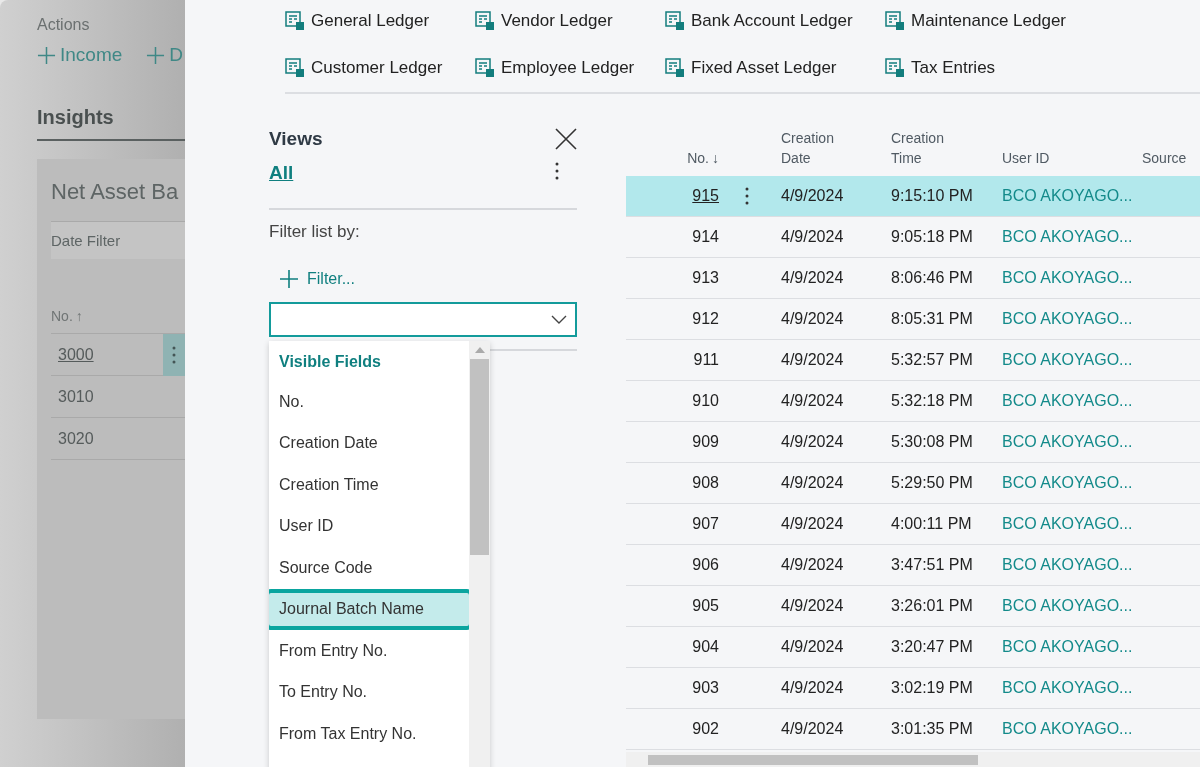 This screenshot has width=1200, height=767. Describe the element at coordinates (719, 360) in the screenshot. I see `entry-number: 911` at that location.